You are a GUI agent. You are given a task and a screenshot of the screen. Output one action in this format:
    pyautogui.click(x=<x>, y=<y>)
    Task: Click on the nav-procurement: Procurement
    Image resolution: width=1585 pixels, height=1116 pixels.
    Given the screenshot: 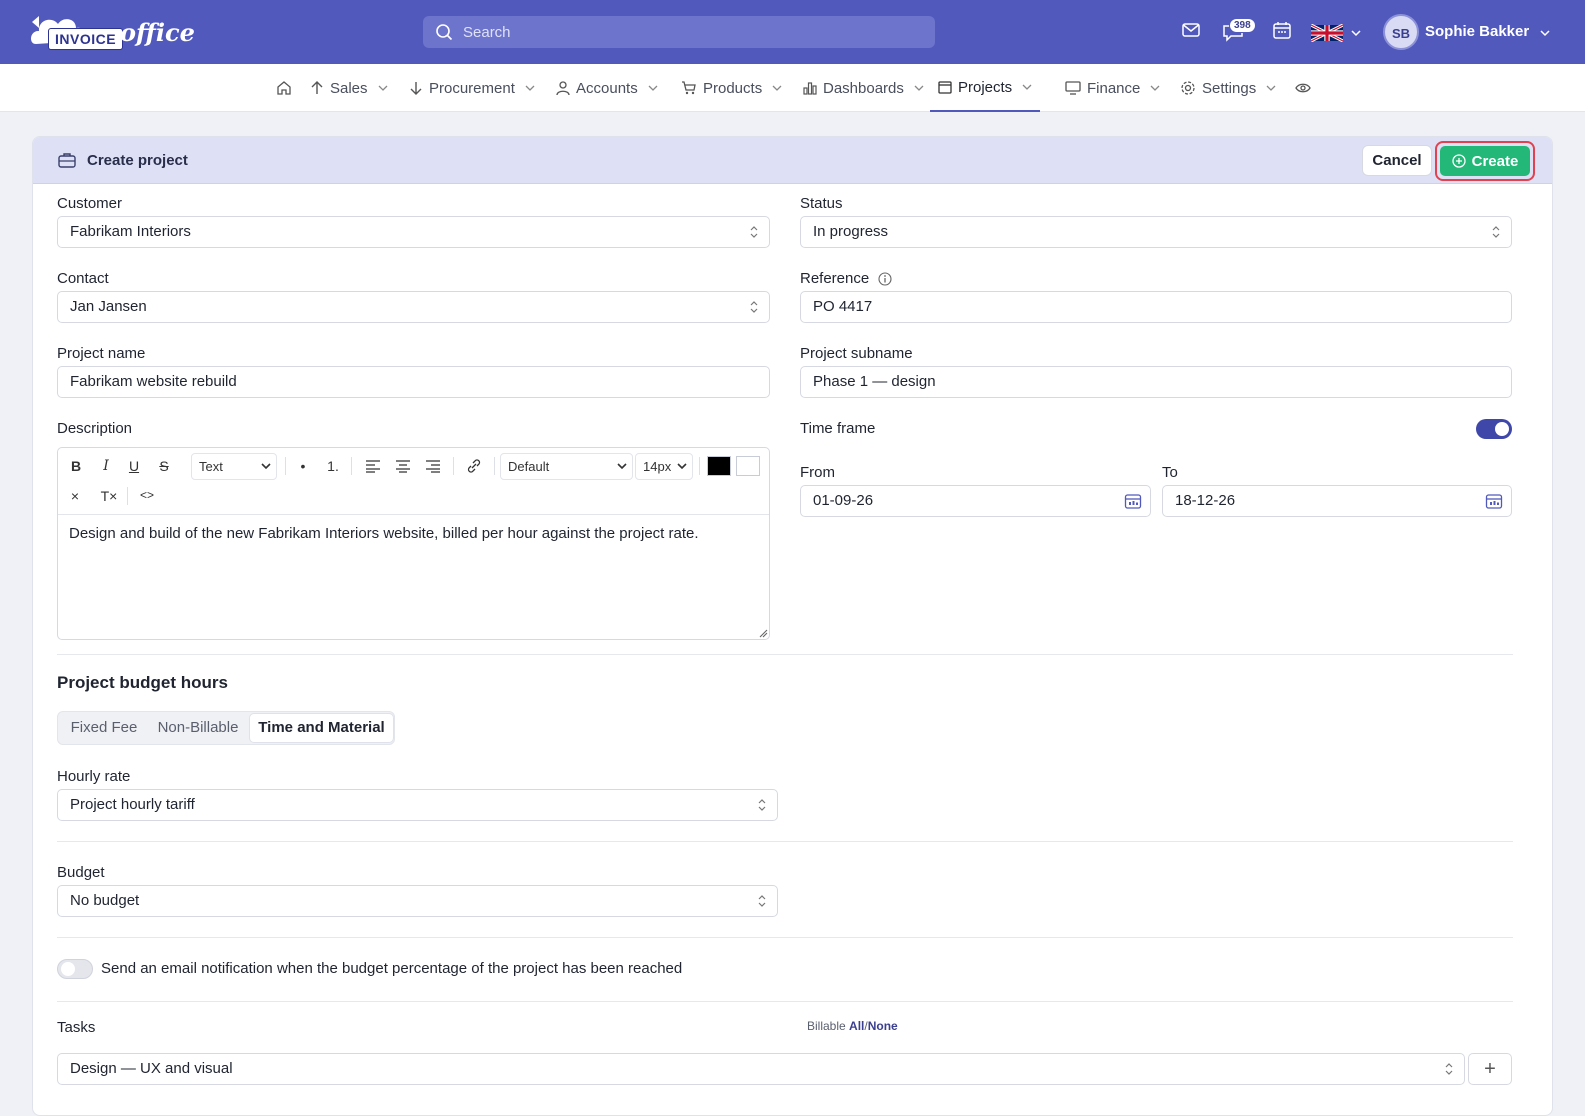 What is the action you would take?
    pyautogui.click(x=472, y=88)
    